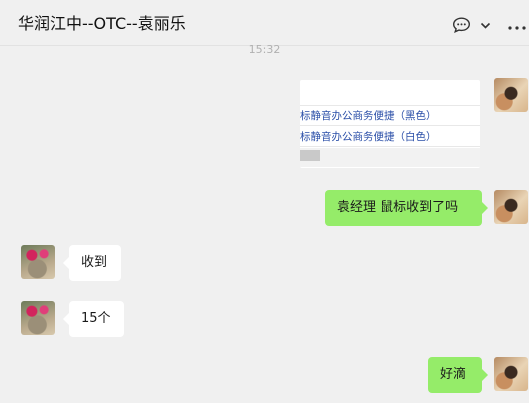 Image resolution: width=529 pixels, height=403 pixels. Describe the element at coordinates (461, 25) in the screenshot. I see `chat-bubble-icon` at that location.